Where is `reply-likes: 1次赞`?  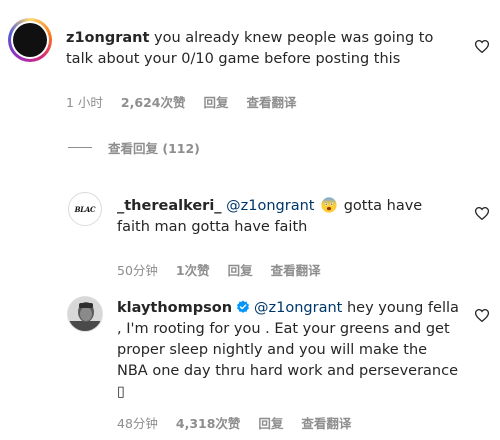
reply-likes: 1次赞 is located at coordinates (193, 270).